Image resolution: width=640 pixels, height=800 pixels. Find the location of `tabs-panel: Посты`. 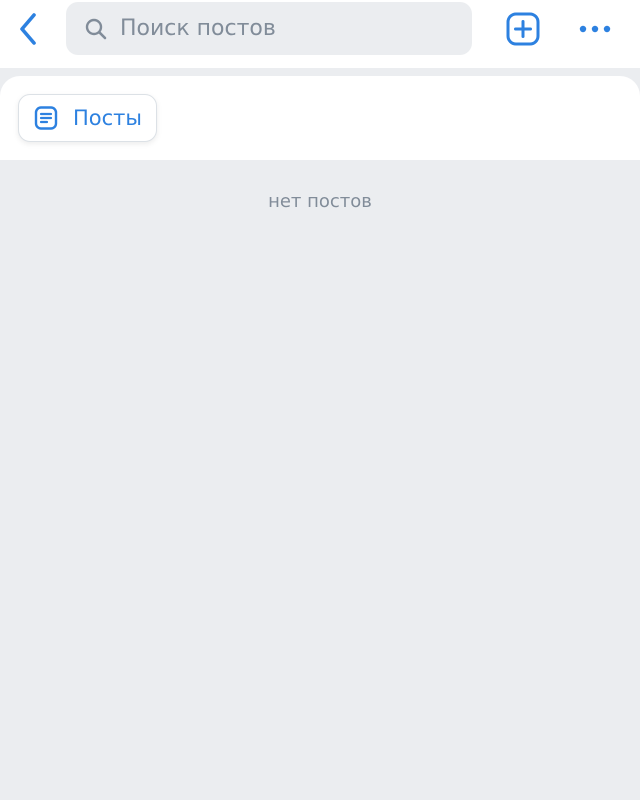

tabs-panel: Посты is located at coordinates (320, 118).